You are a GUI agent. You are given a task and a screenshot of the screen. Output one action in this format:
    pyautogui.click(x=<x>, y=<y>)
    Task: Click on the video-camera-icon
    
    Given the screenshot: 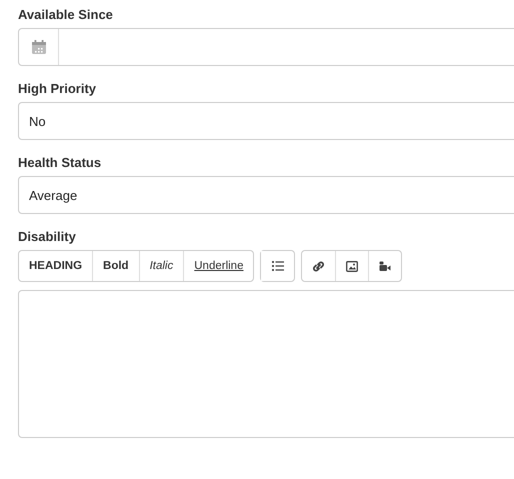 What is the action you would take?
    pyautogui.click(x=385, y=266)
    